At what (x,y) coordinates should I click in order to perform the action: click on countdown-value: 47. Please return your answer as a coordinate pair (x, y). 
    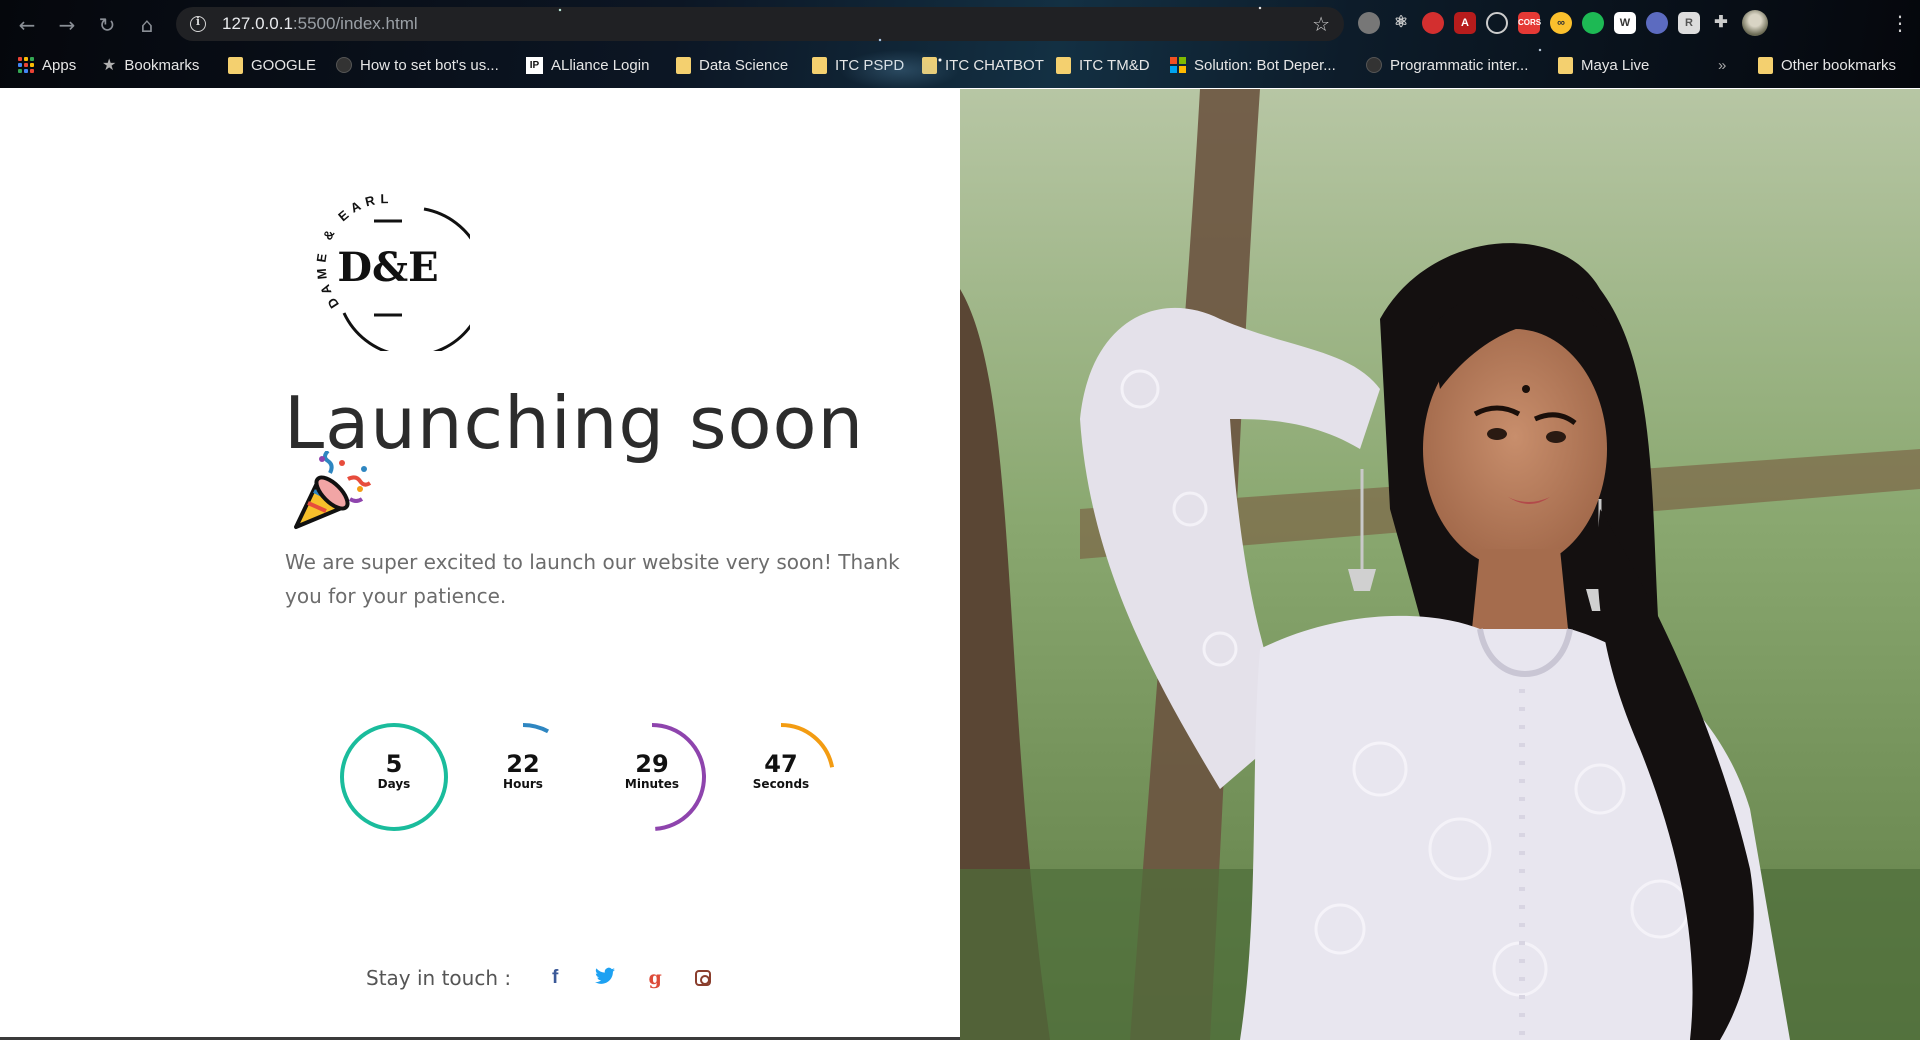
    Looking at the image, I should click on (781, 764).